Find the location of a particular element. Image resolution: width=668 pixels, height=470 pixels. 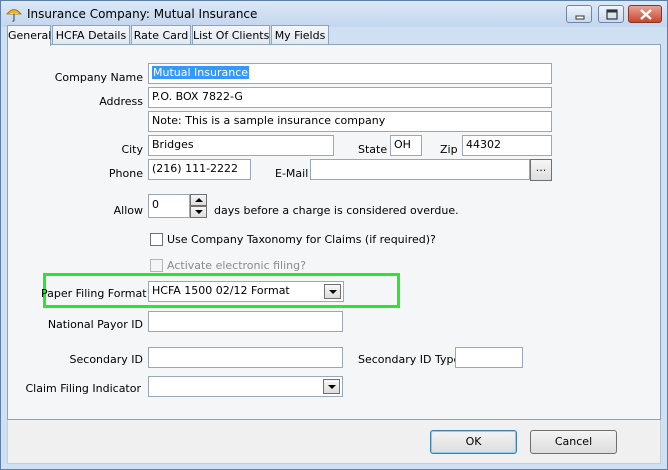

secondary-id-type-field is located at coordinates (489, 357).